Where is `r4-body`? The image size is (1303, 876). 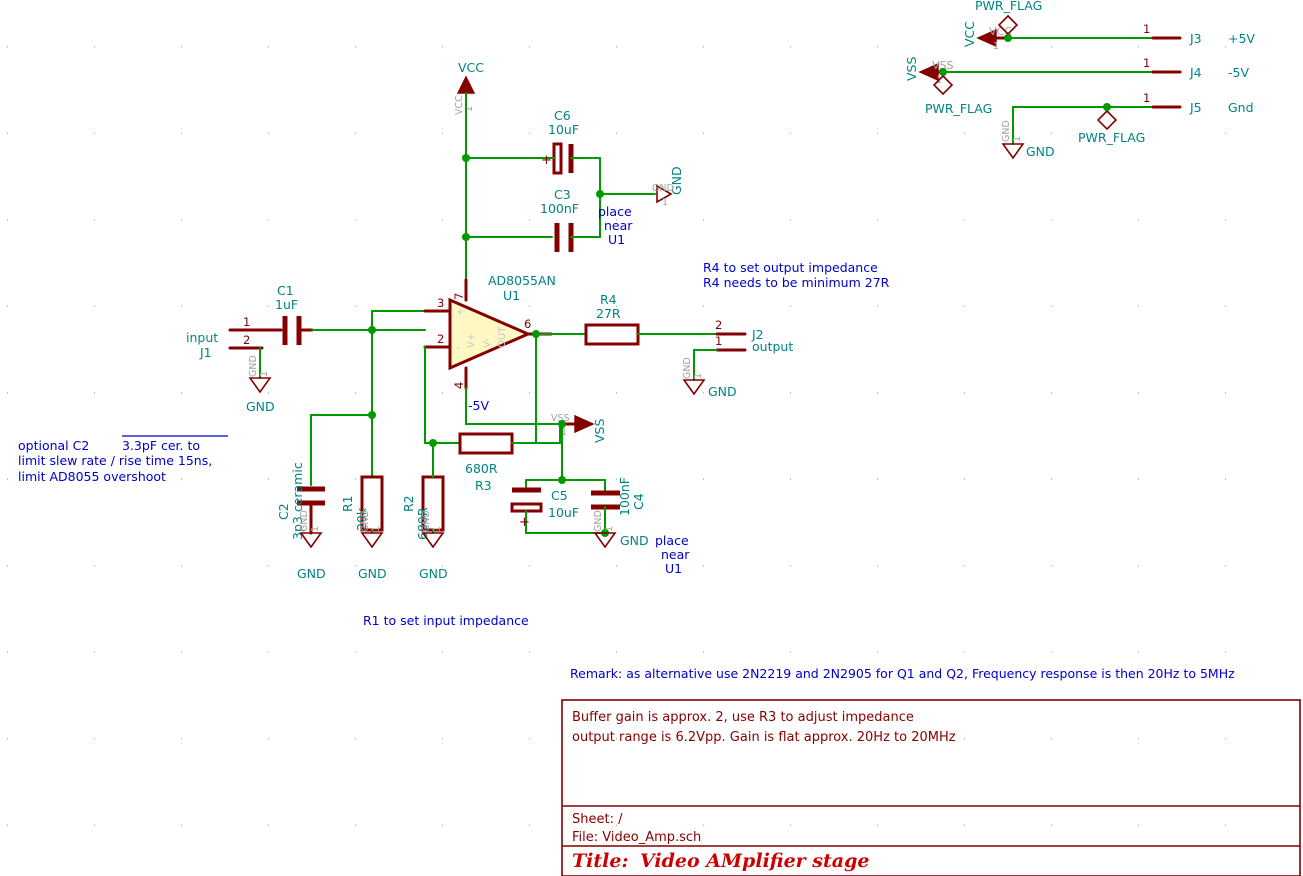 r4-body is located at coordinates (612, 334).